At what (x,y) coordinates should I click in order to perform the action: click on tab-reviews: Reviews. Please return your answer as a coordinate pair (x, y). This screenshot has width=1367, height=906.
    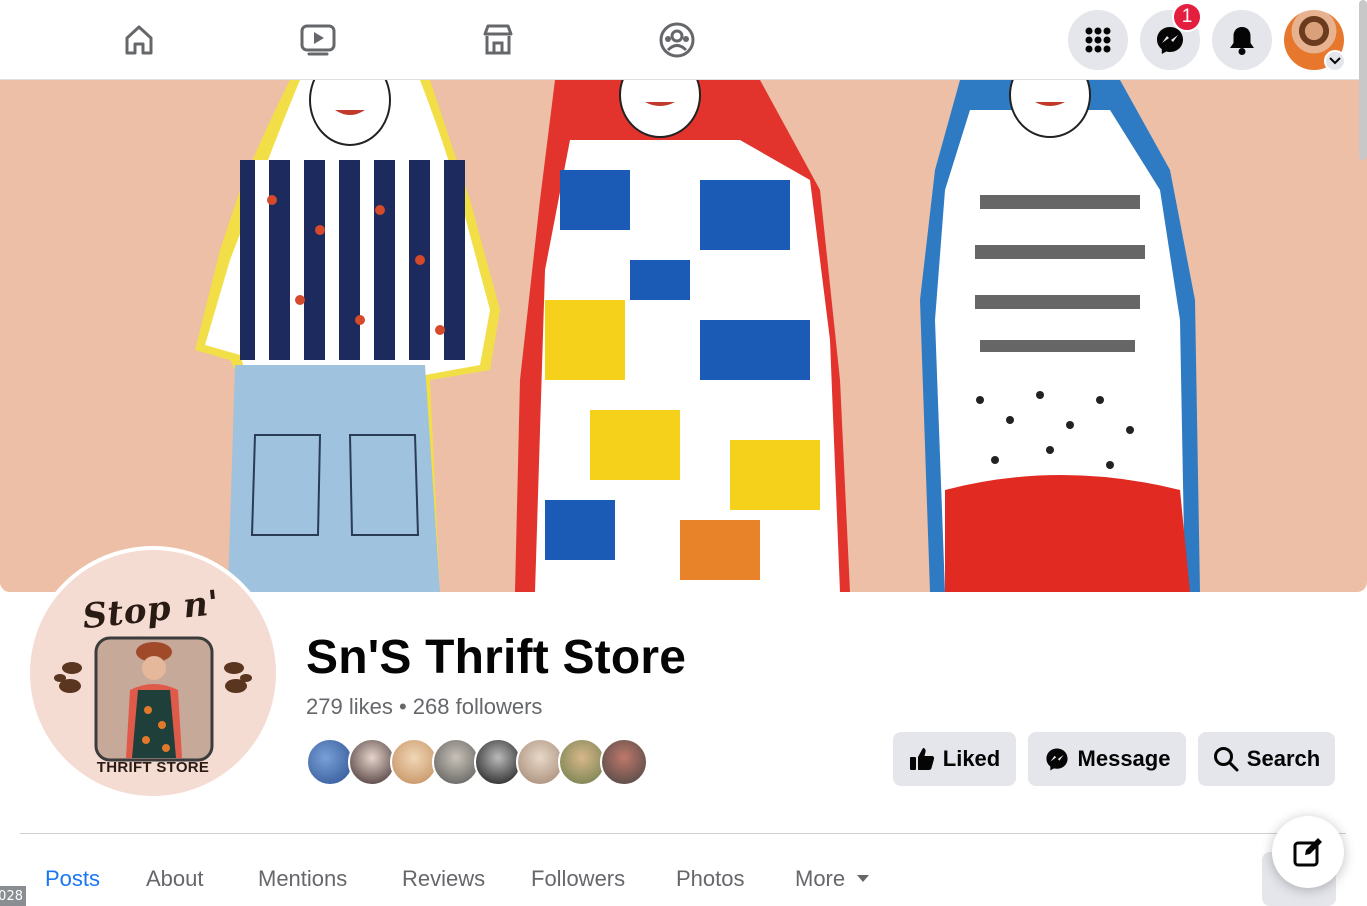
    Looking at the image, I should click on (443, 879).